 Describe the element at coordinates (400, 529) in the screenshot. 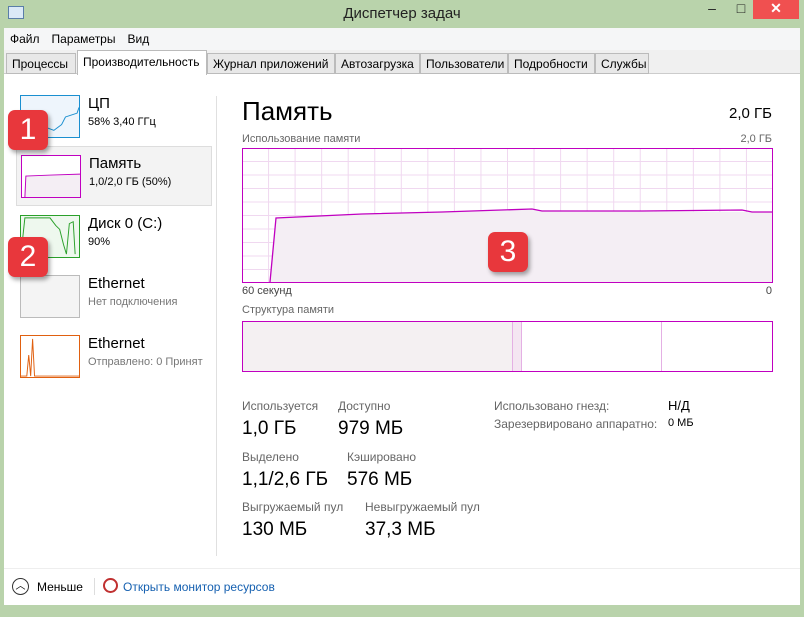

I see `stat-nonpaged-pool-value: 37,3 МБ` at that location.